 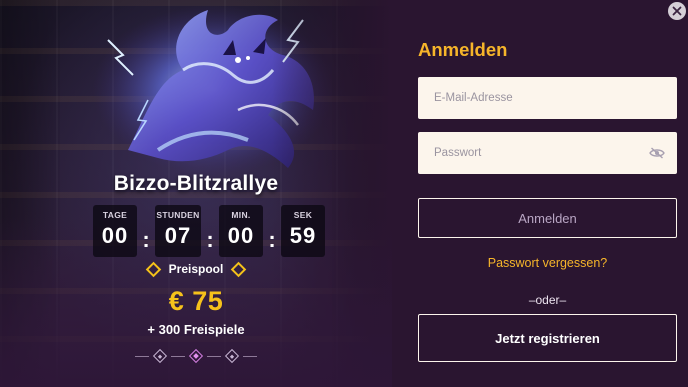 I want to click on countdown-minutes-label: MIN., so click(x=241, y=215).